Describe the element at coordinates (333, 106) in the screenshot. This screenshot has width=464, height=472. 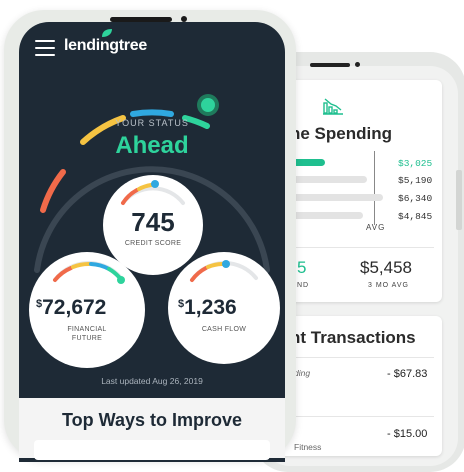
I see `spending-chart-icon` at that location.